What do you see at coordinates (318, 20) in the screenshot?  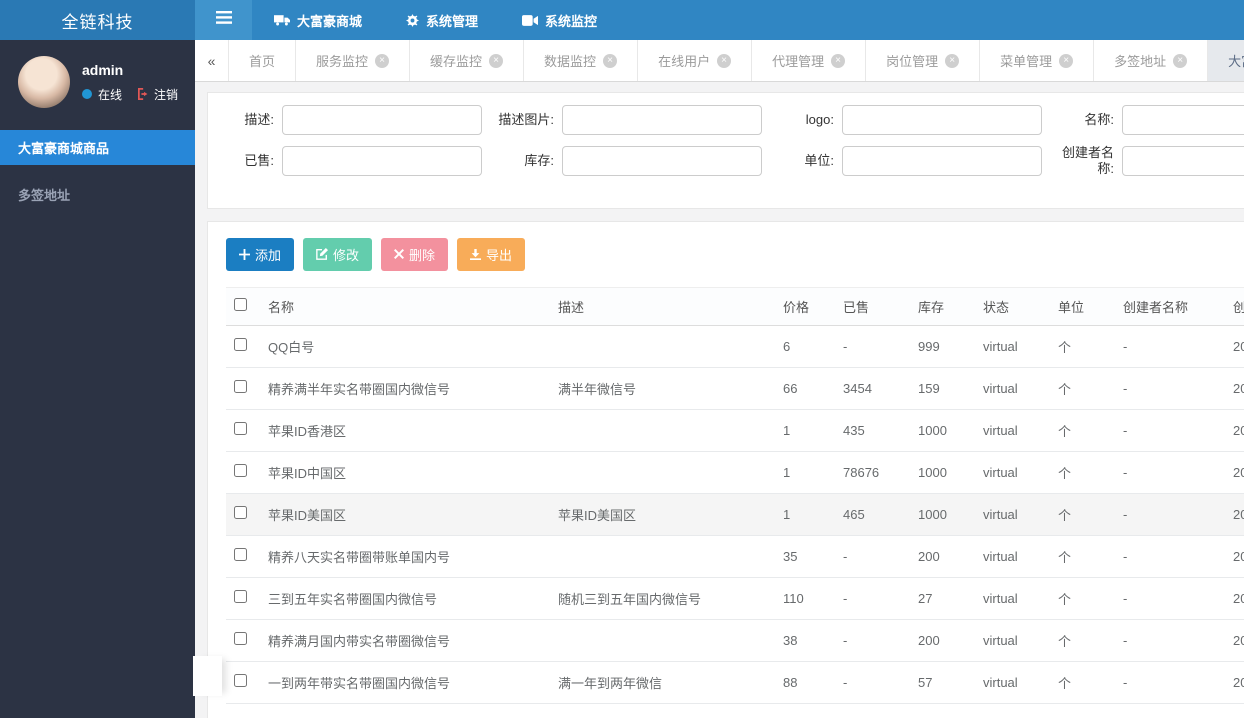 I see `topnav-item-0: 大富豪商城` at bounding box center [318, 20].